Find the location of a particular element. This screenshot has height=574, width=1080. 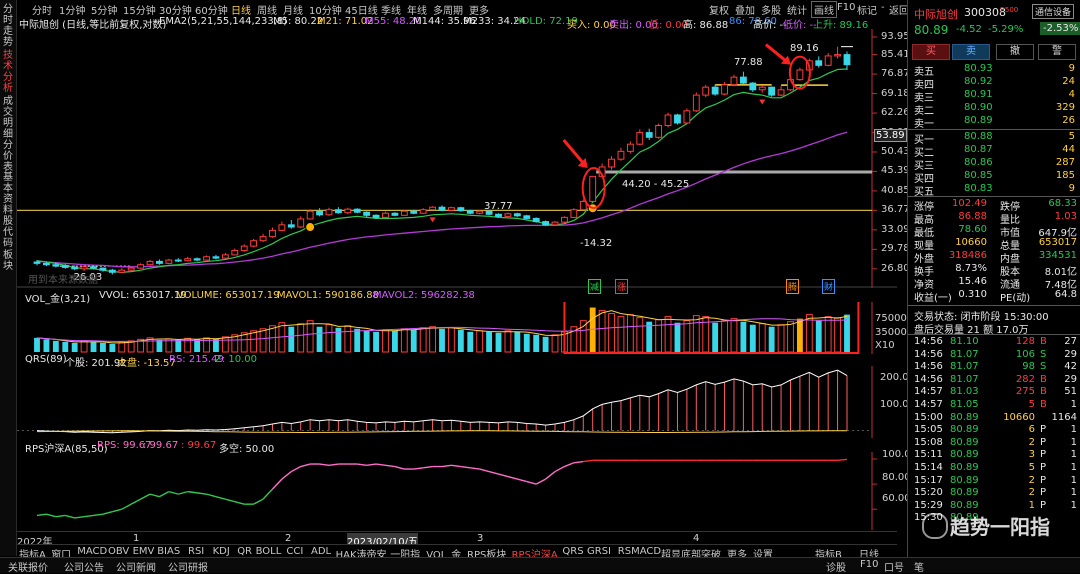

overlay-button: 叠加 is located at coordinates (745, 9).